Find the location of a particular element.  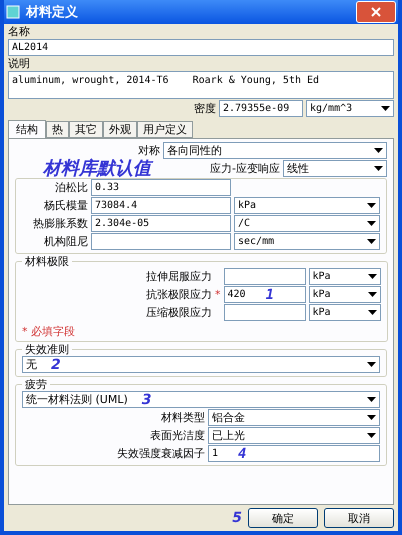

field-label: 应力-应变响应 is located at coordinates (245, 168).